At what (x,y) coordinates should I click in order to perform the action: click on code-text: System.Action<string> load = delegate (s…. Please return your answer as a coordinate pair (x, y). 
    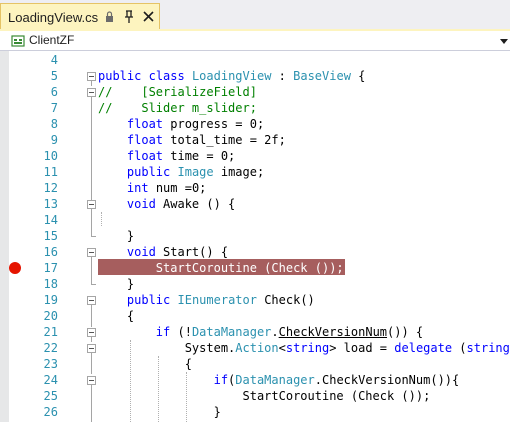
    Looking at the image, I should click on (304, 348).